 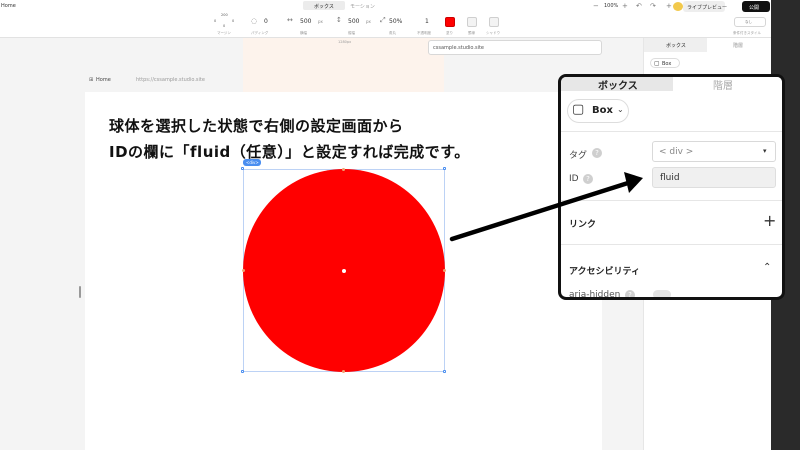 I want to click on annotation-line-2: IDの欄に「fluid（任意）」と設定すれば完成です。, so click(x=289, y=152).